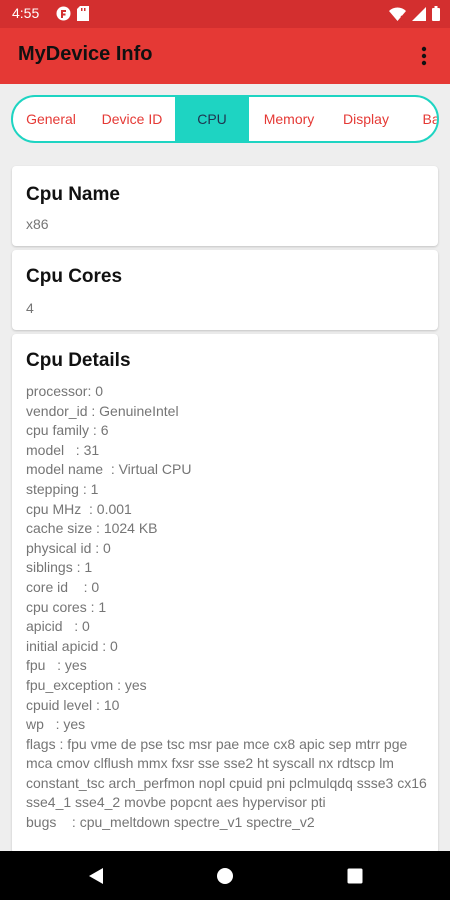 The width and height of the screenshot is (450, 900). Describe the element at coordinates (212, 119) in the screenshot. I see `tab-cpu: CPU` at that location.